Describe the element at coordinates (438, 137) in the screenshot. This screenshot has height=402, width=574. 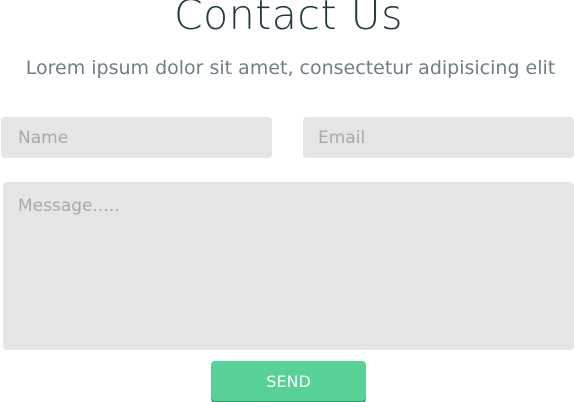
I see `email-input` at that location.